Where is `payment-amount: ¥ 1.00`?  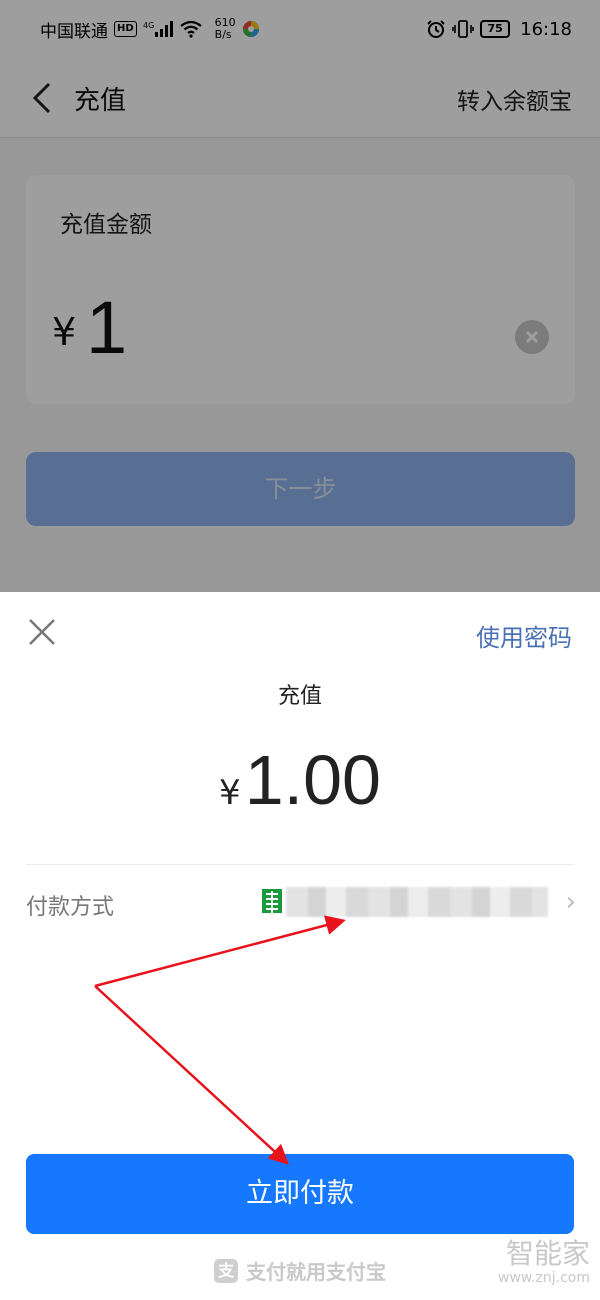
payment-amount: ¥ 1.00 is located at coordinates (300, 780).